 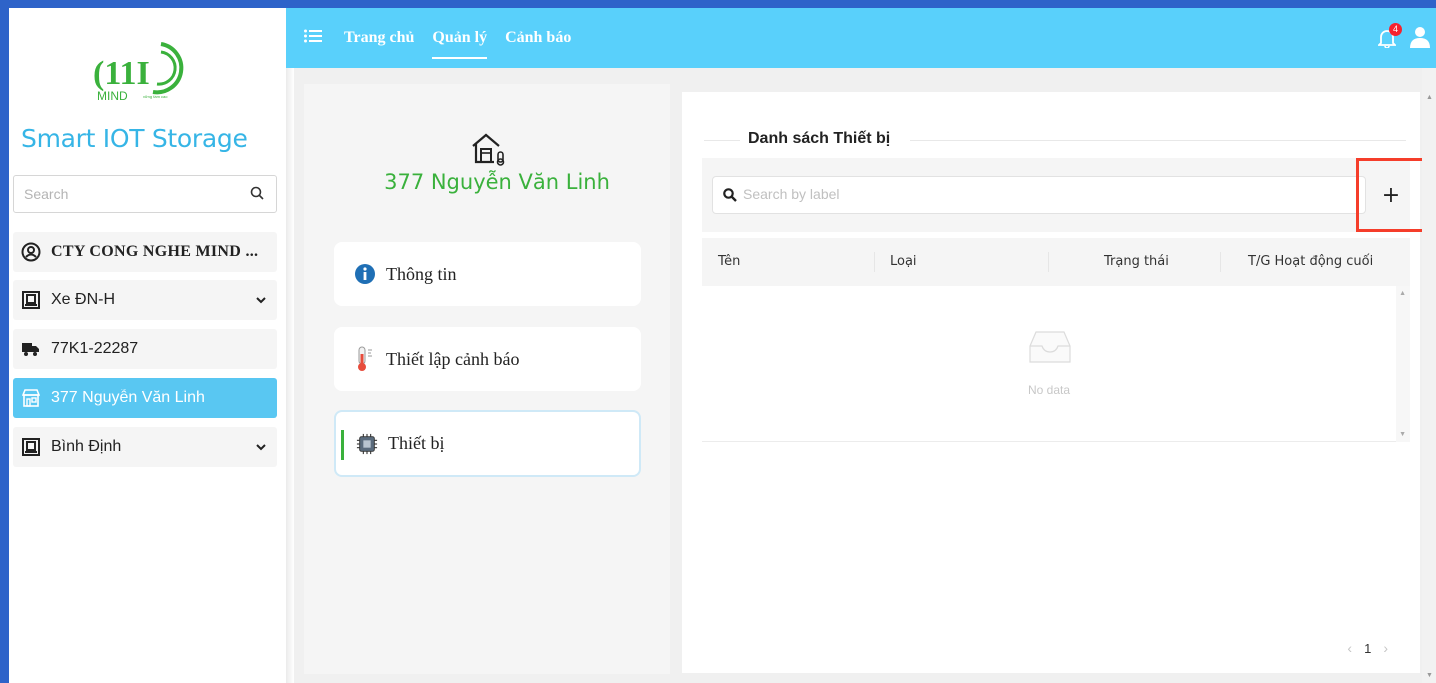 I want to click on menu-thiet-lap-canh-bao: Thiết lập cảnh báo, so click(x=487, y=359).